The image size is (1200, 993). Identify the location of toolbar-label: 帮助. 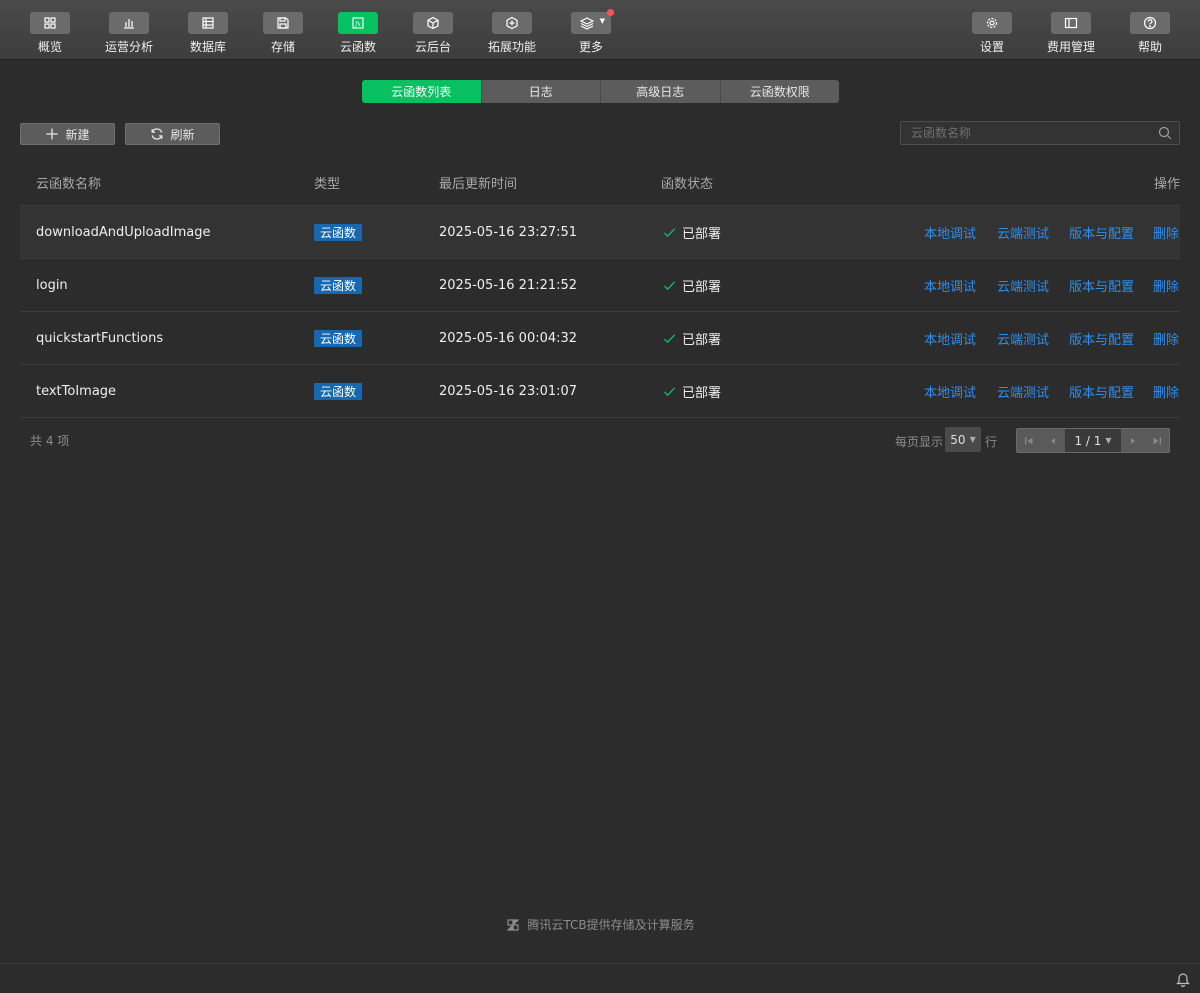
(1149, 47).